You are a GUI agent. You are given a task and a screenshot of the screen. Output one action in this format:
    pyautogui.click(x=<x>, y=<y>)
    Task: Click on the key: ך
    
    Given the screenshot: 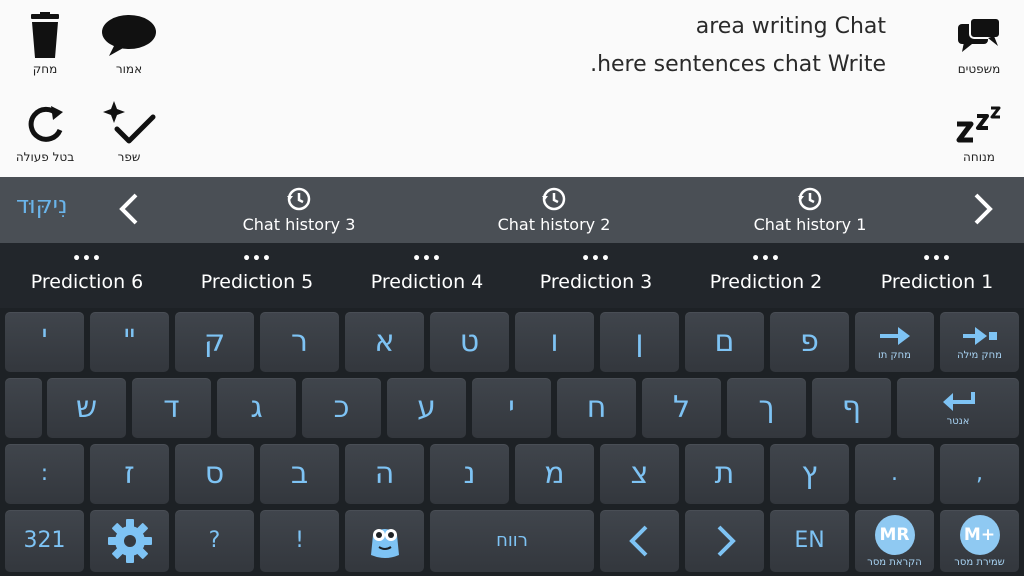 What is the action you would take?
    pyautogui.click(x=766, y=408)
    